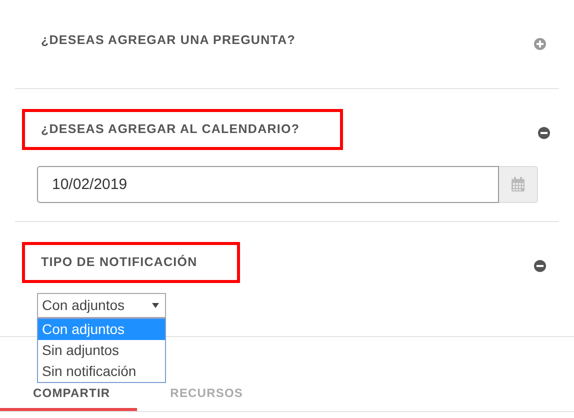 This screenshot has height=418, width=574. What do you see at coordinates (83, 305) in the screenshot?
I see `select-value: Con adjuntos` at bounding box center [83, 305].